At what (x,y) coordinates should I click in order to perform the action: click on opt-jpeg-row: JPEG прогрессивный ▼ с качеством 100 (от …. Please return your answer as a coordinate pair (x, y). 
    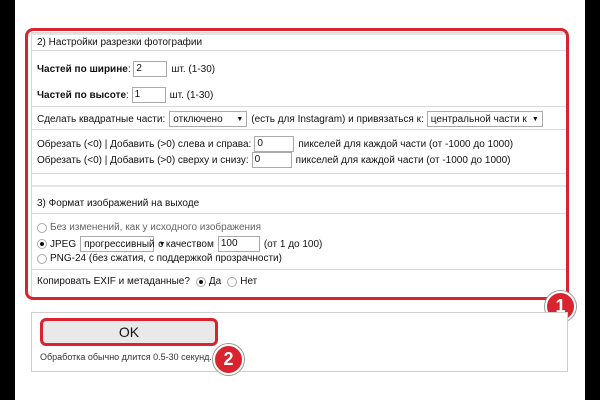
    Looking at the image, I should click on (179, 244).